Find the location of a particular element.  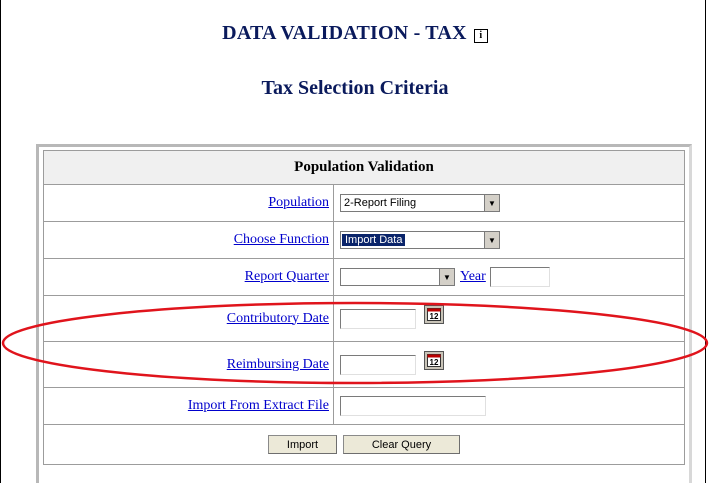

clear-query-button: Clear Query is located at coordinates (401, 444).